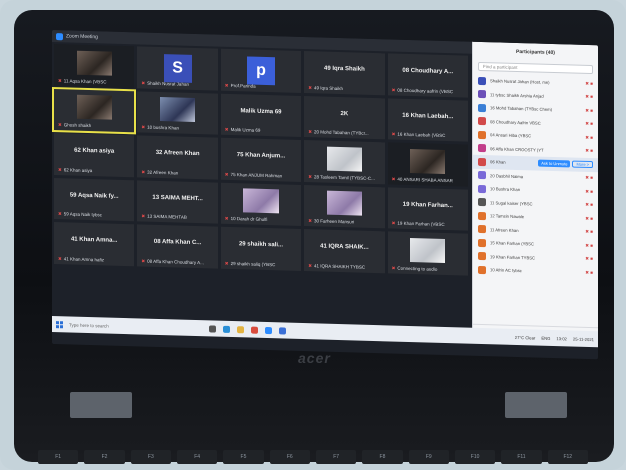  I want to click on laptop-brand-logo: acer, so click(314, 358).